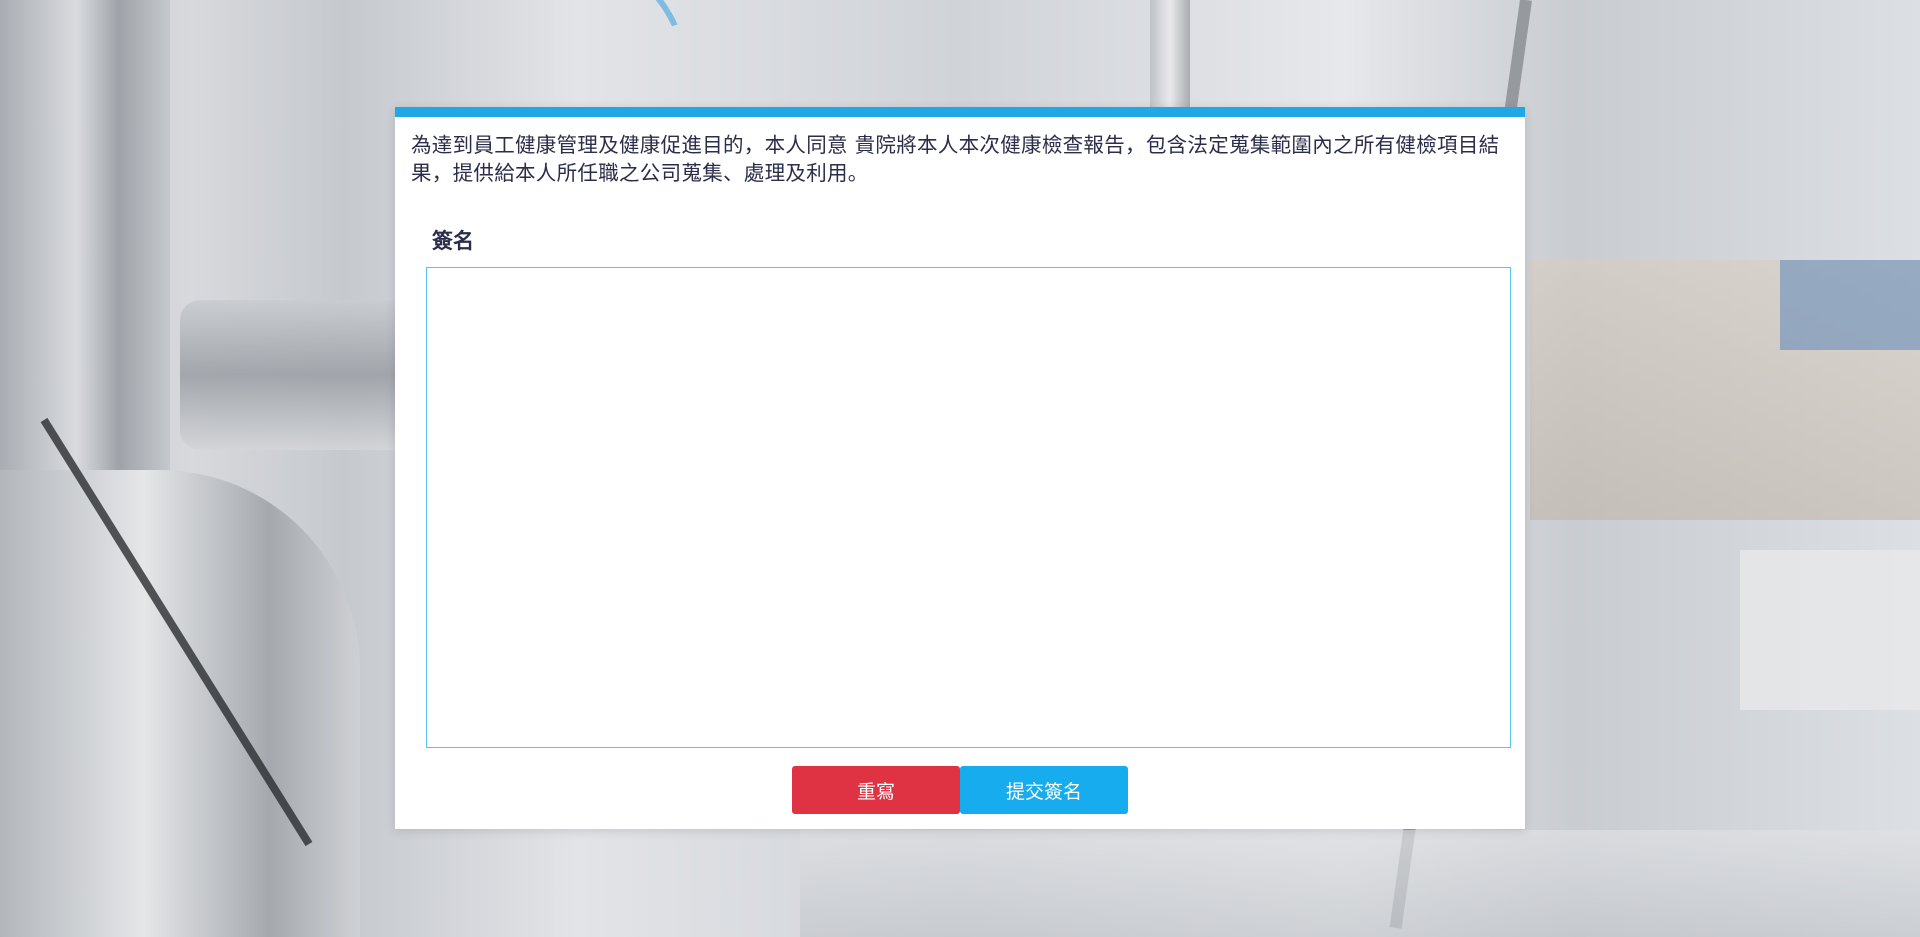  Describe the element at coordinates (180, 703) in the screenshot. I see `background-pipe` at that location.